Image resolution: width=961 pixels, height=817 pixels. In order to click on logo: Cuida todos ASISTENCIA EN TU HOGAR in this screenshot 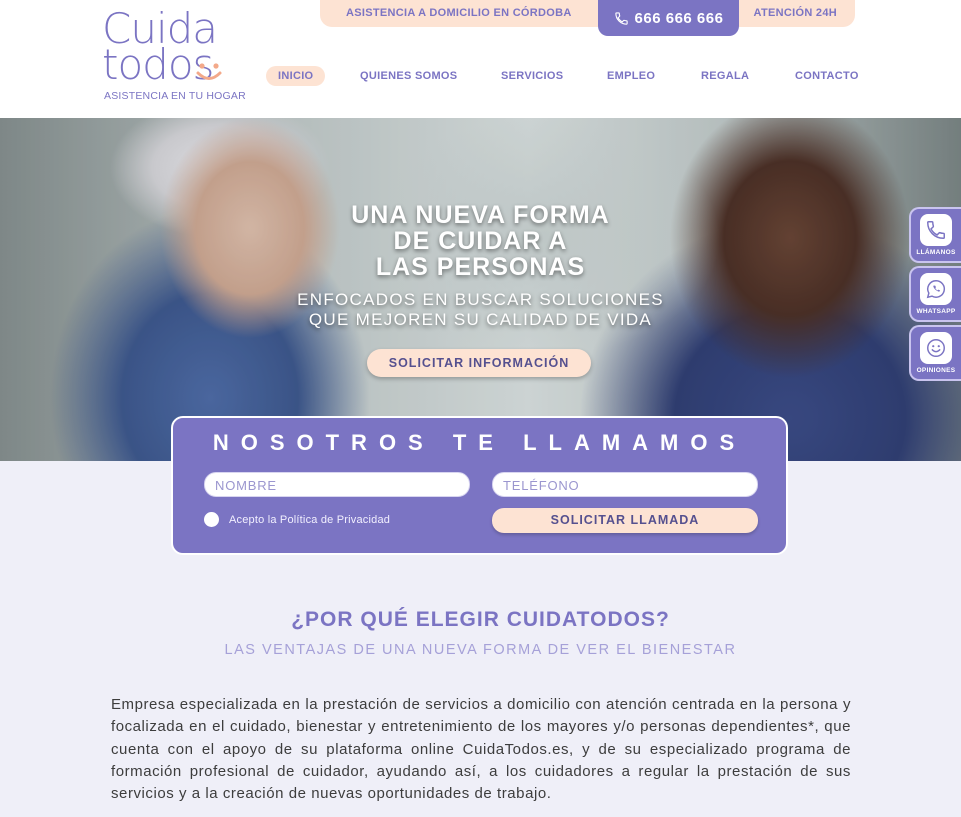, I will do `click(174, 54)`.